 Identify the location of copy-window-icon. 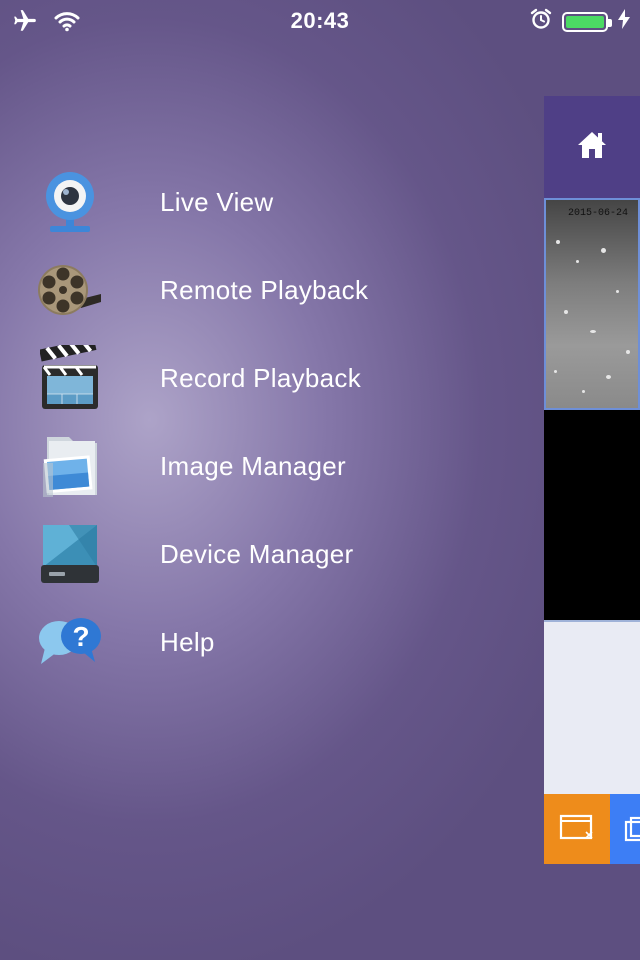
(632, 832).